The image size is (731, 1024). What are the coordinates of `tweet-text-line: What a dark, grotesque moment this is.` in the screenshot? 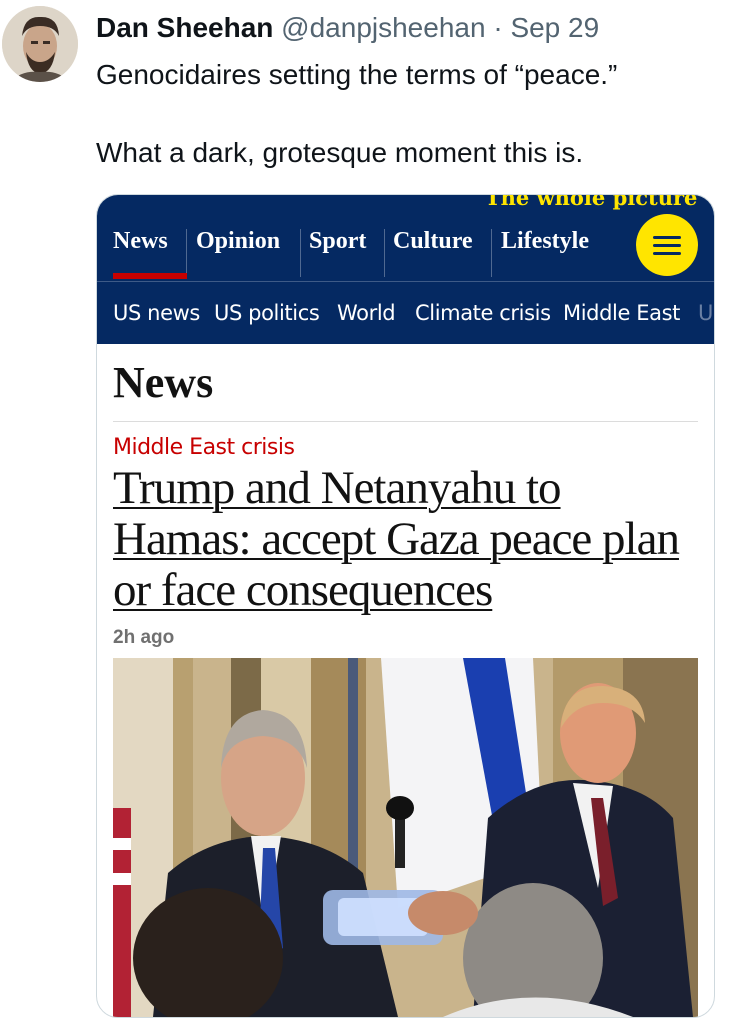 It's located at (340, 152).